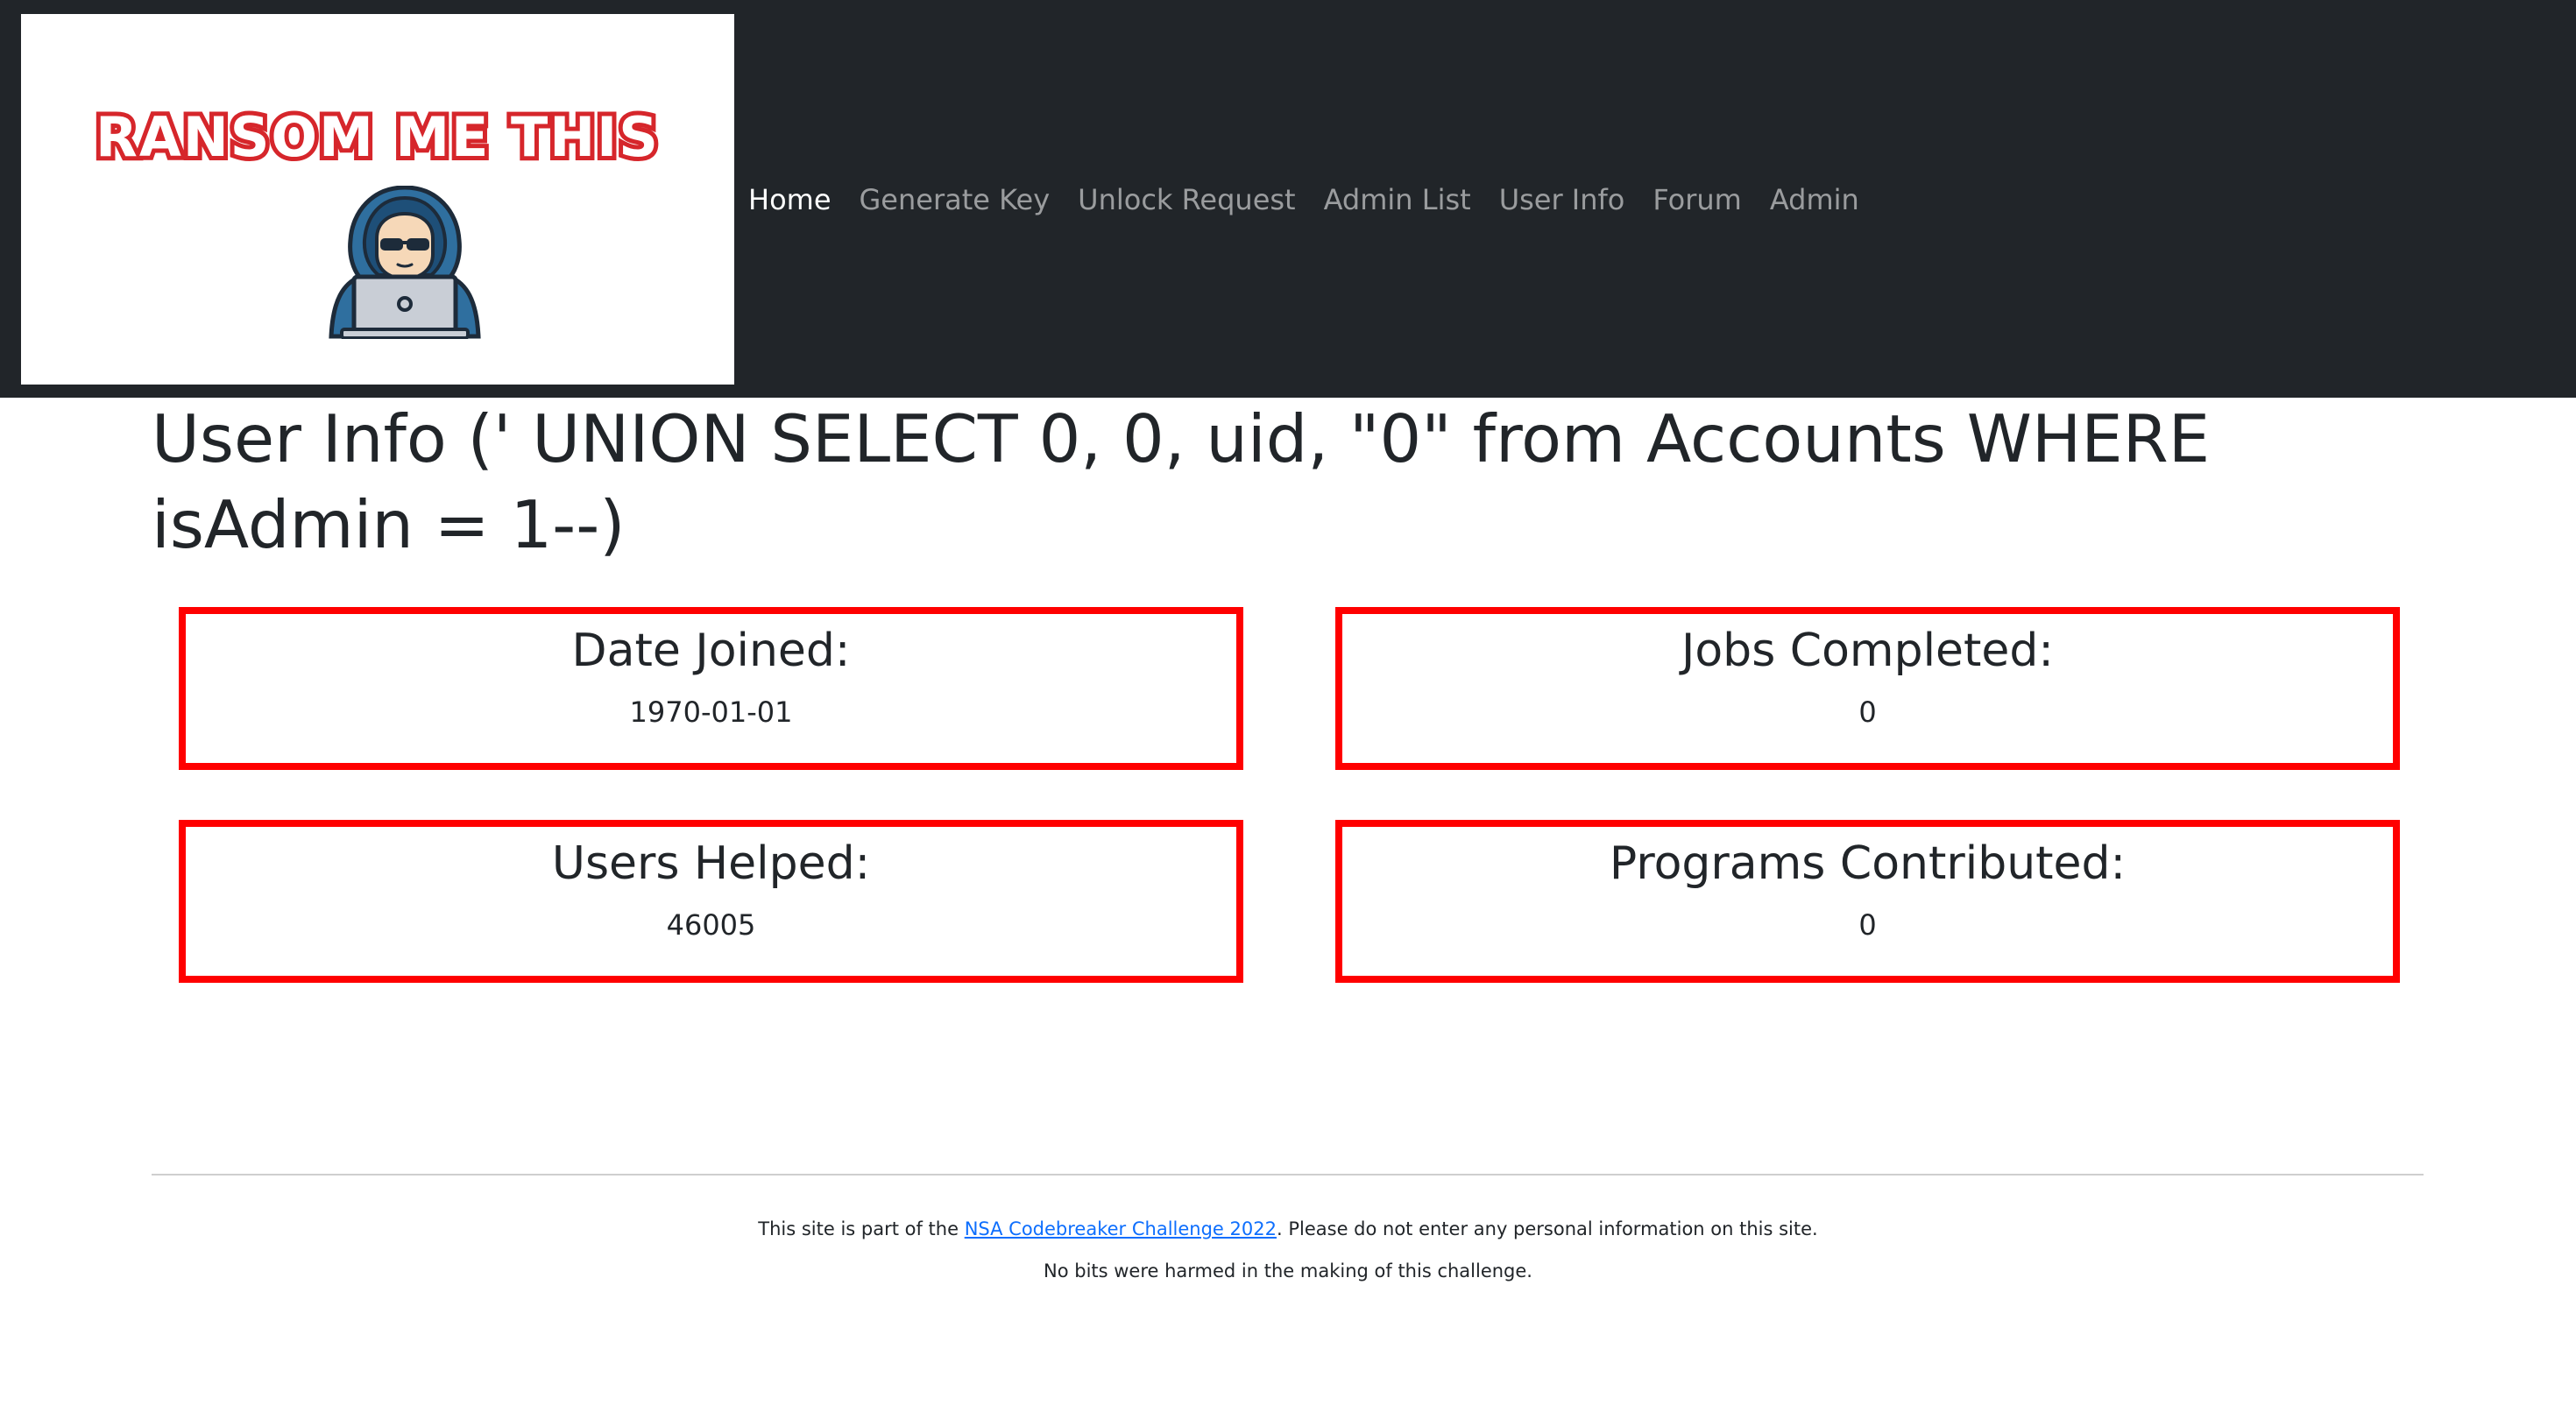 Image resolution: width=2576 pixels, height=1412 pixels. What do you see at coordinates (711, 925) in the screenshot?
I see `stat-value: 46005` at bounding box center [711, 925].